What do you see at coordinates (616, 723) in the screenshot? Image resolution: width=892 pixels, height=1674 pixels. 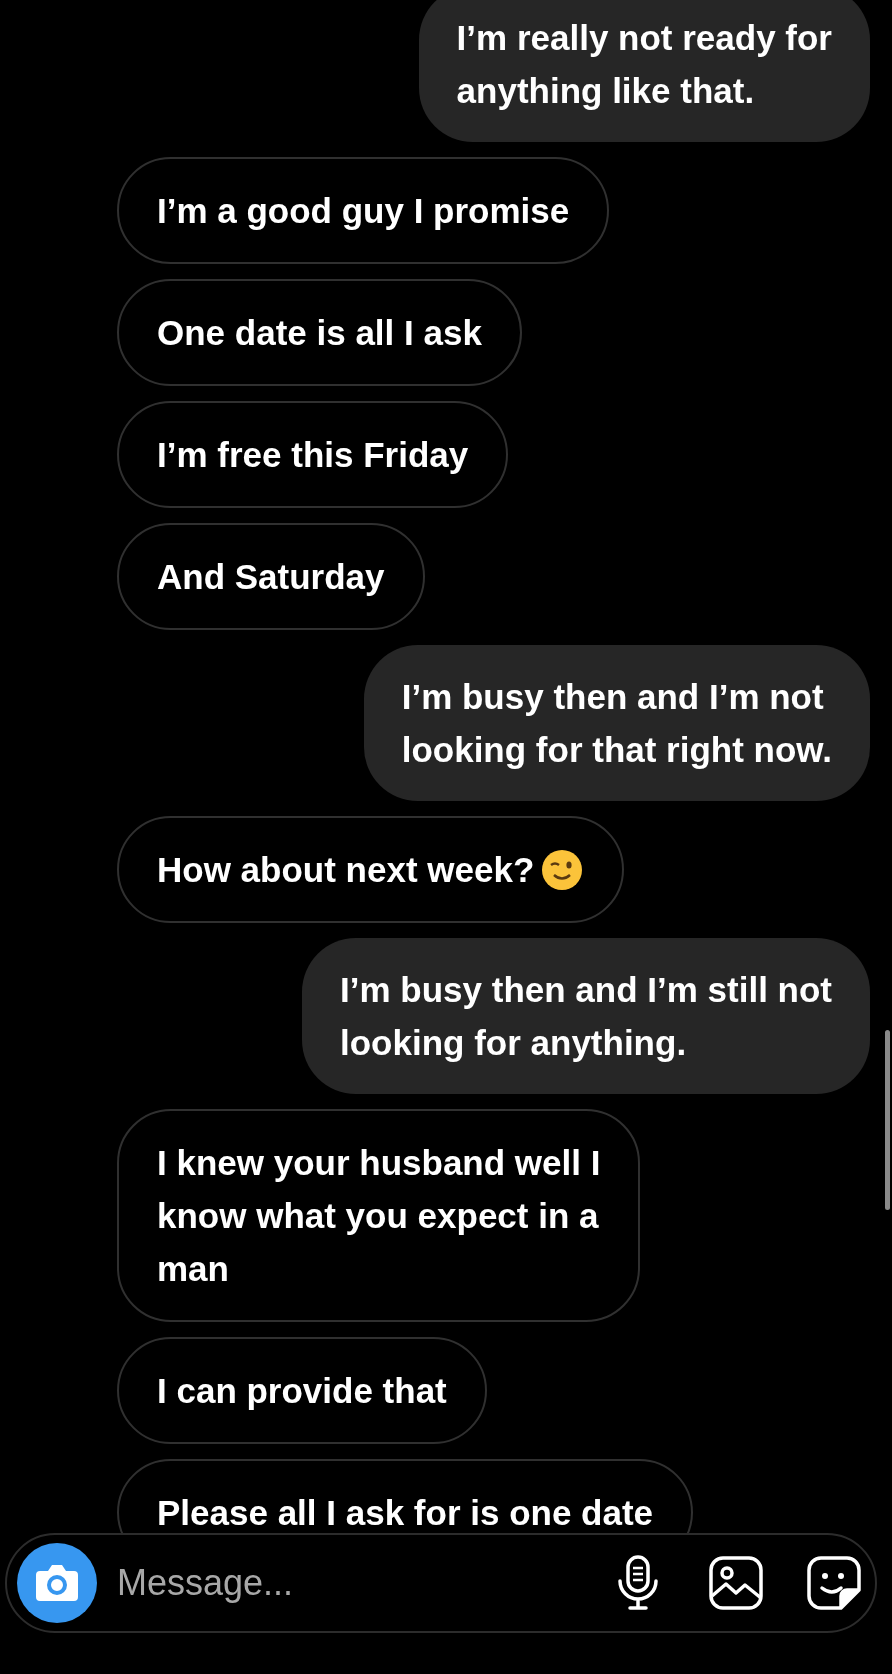 I see `sent-message: I’m busy then and I’m not looking for that right now.` at bounding box center [616, 723].